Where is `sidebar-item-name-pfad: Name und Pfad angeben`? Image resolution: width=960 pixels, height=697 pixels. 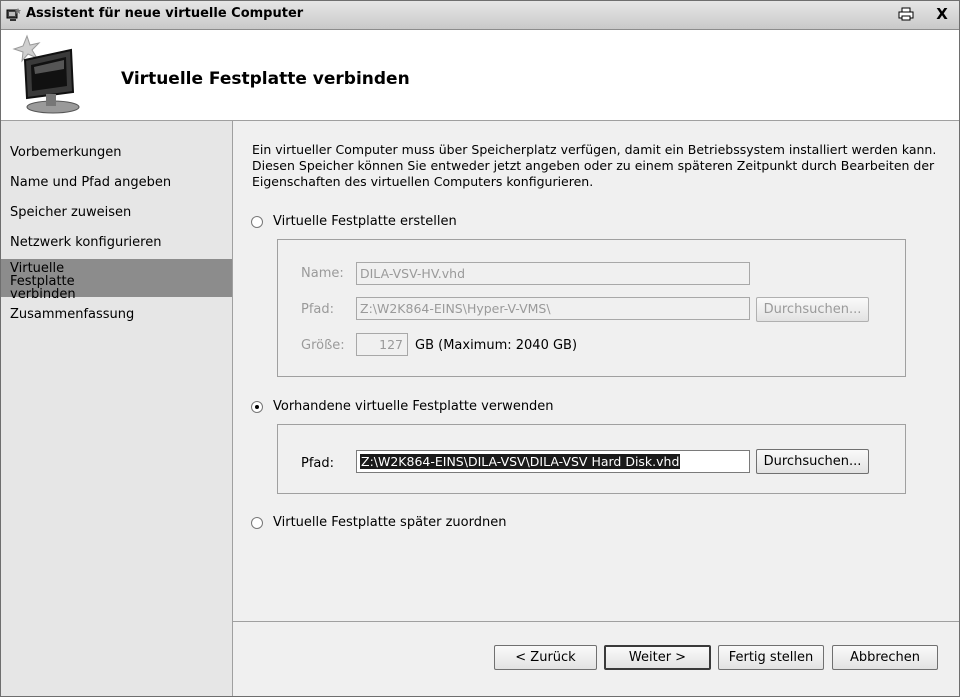
sidebar-item-name-pfad: Name und Pfad angeben is located at coordinates (116, 182).